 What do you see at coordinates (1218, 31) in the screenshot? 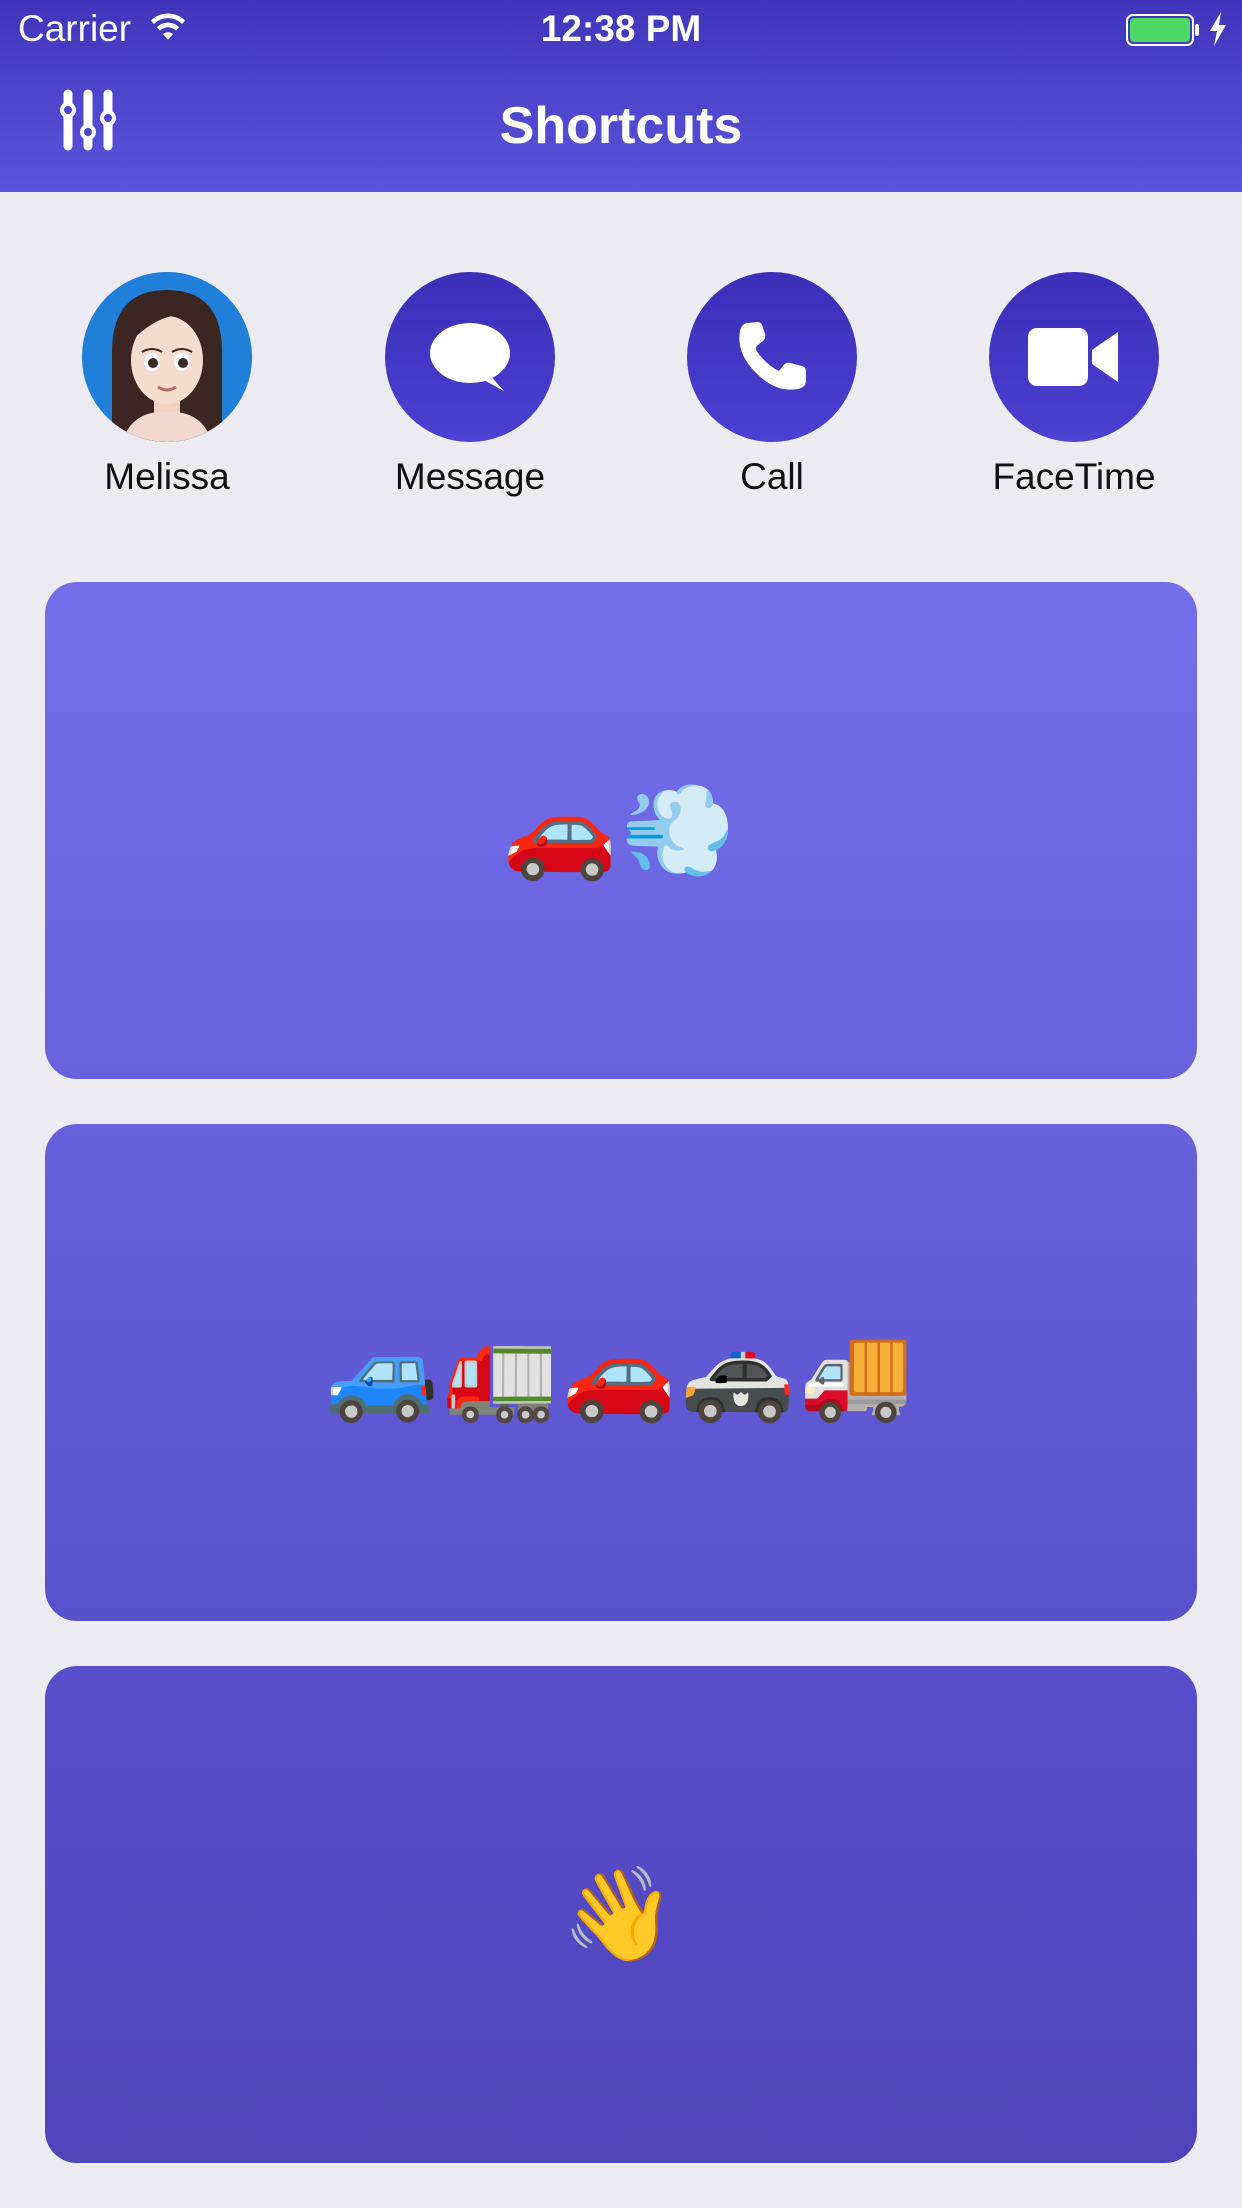
I see `charging-bolt-icon` at bounding box center [1218, 31].